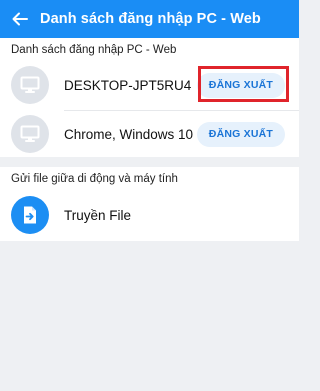 The width and height of the screenshot is (320, 391). What do you see at coordinates (181, 110) in the screenshot?
I see `divider` at bounding box center [181, 110].